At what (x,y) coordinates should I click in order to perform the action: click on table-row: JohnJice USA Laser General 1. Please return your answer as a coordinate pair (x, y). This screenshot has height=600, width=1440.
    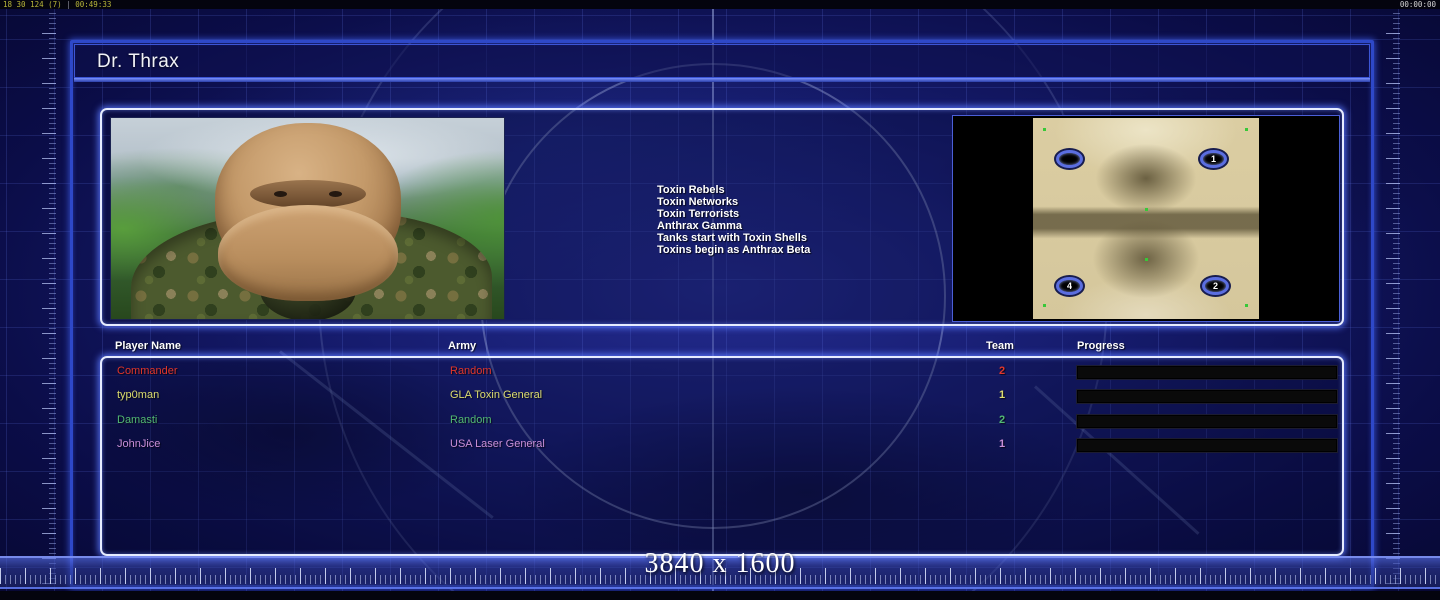
    Looking at the image, I should click on (722, 448).